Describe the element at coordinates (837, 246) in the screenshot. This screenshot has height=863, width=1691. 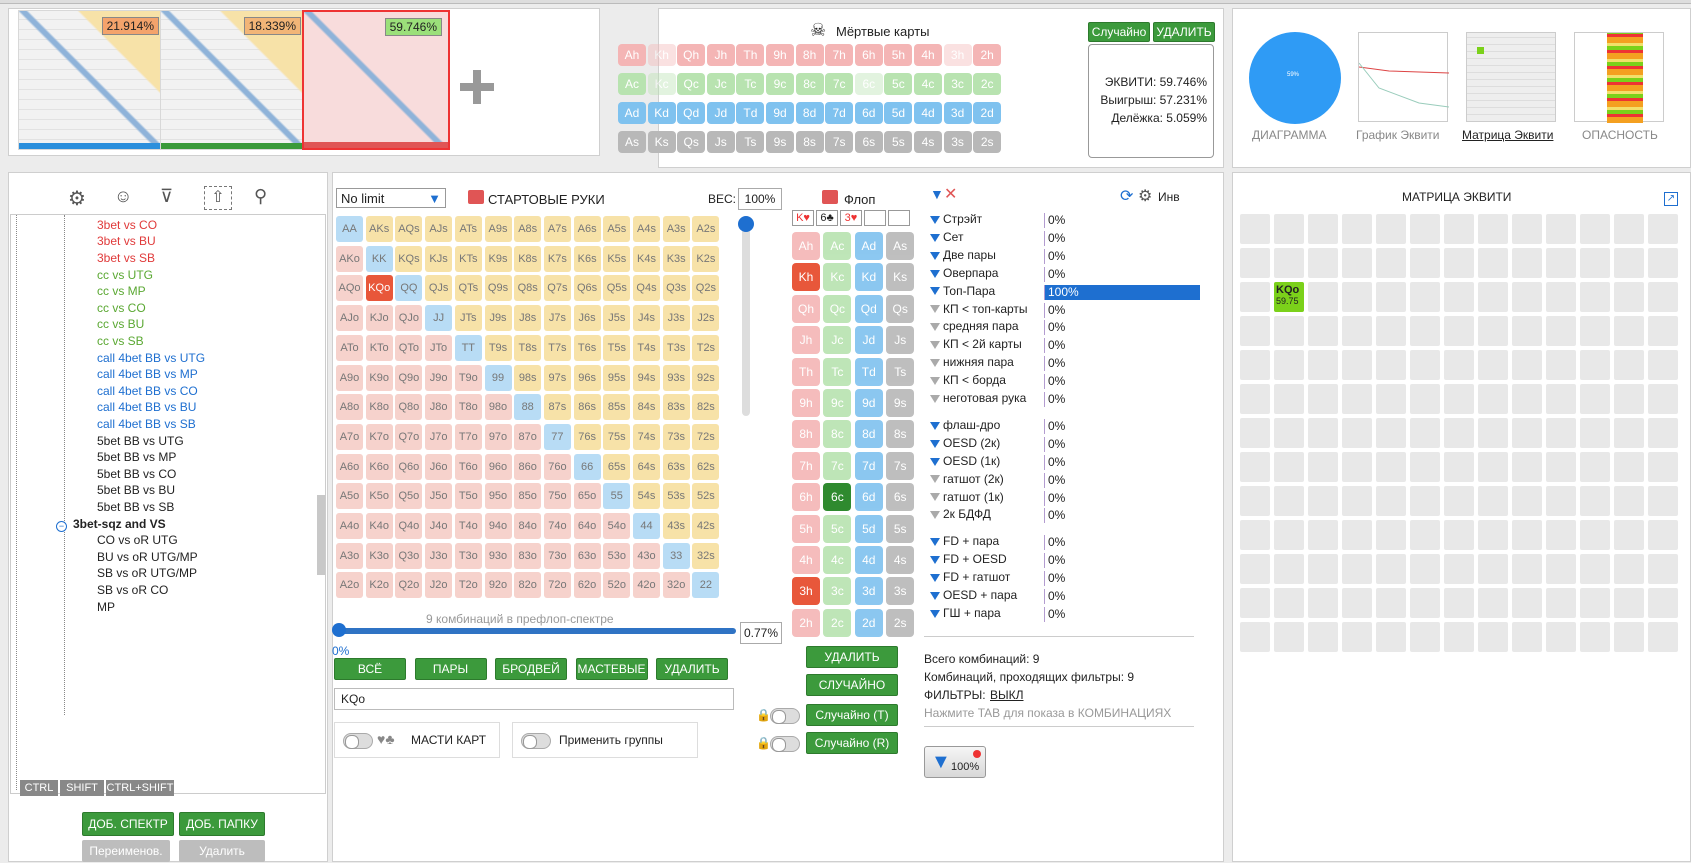
I see `flop-card: Ac` at that location.